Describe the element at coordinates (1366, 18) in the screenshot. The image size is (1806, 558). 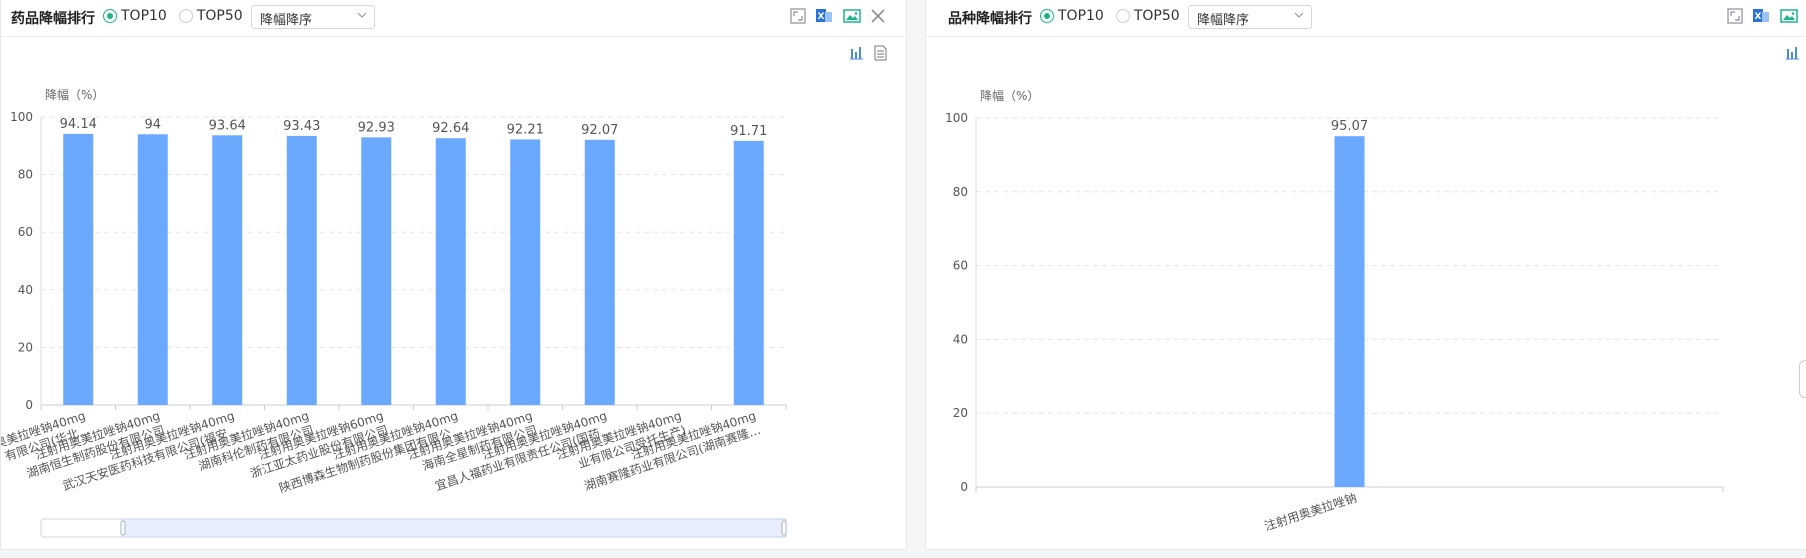
I see `panel-header: 品种降幅排行 TOP10 TOP50 降幅降序 X` at that location.